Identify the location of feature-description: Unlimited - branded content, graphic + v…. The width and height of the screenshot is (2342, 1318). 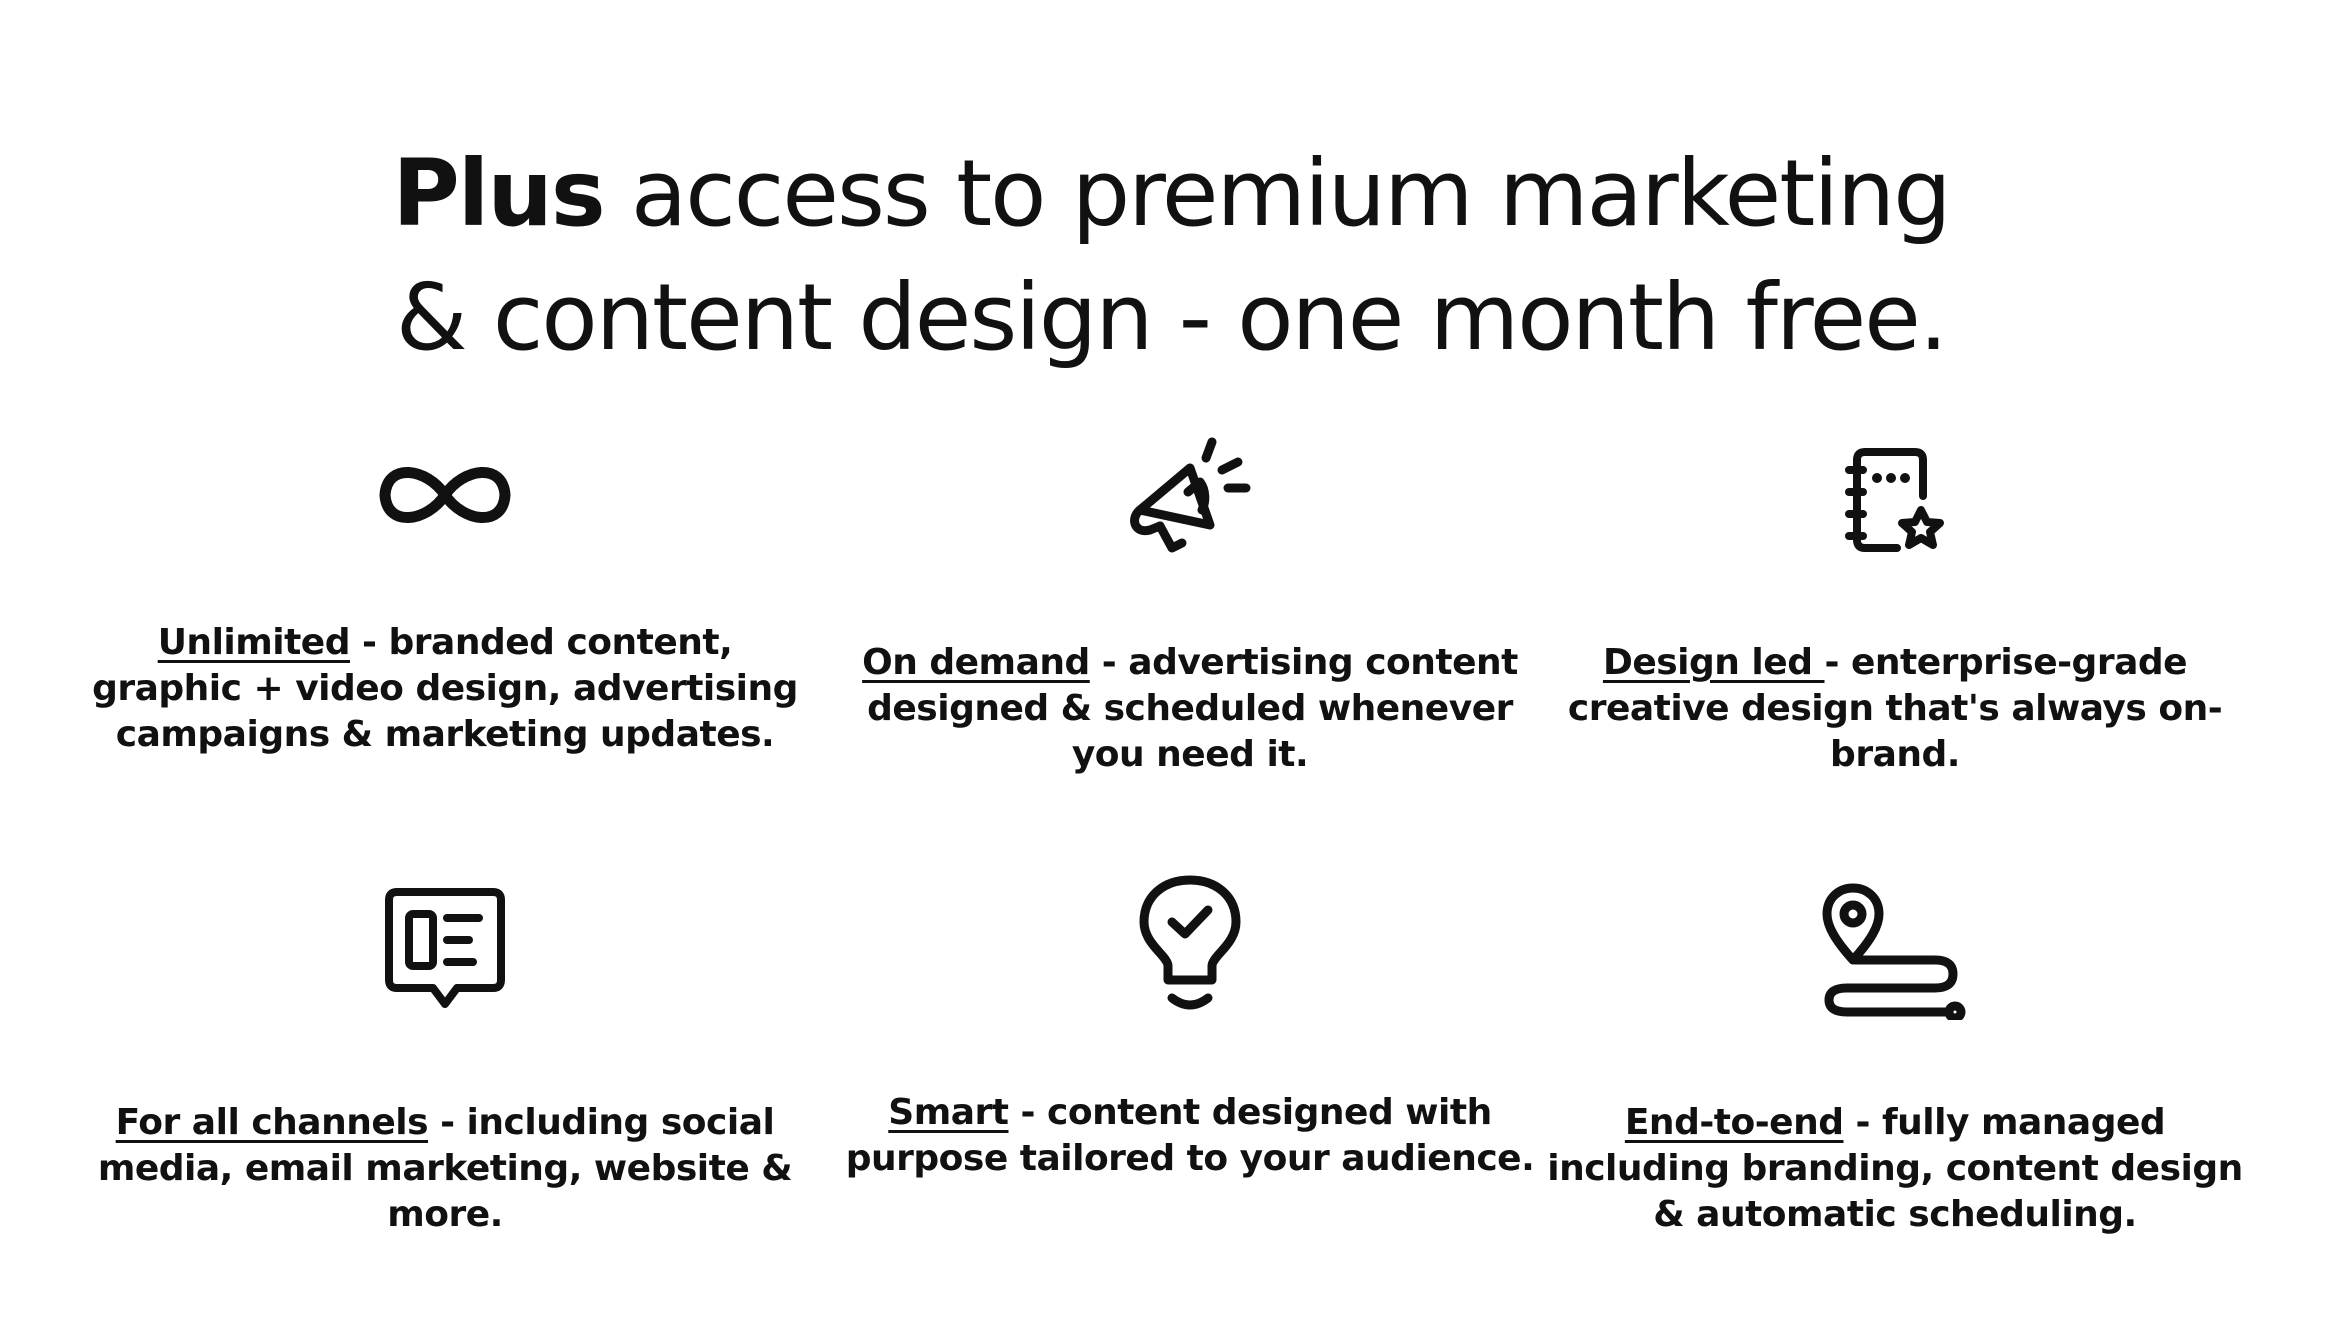
(445, 689).